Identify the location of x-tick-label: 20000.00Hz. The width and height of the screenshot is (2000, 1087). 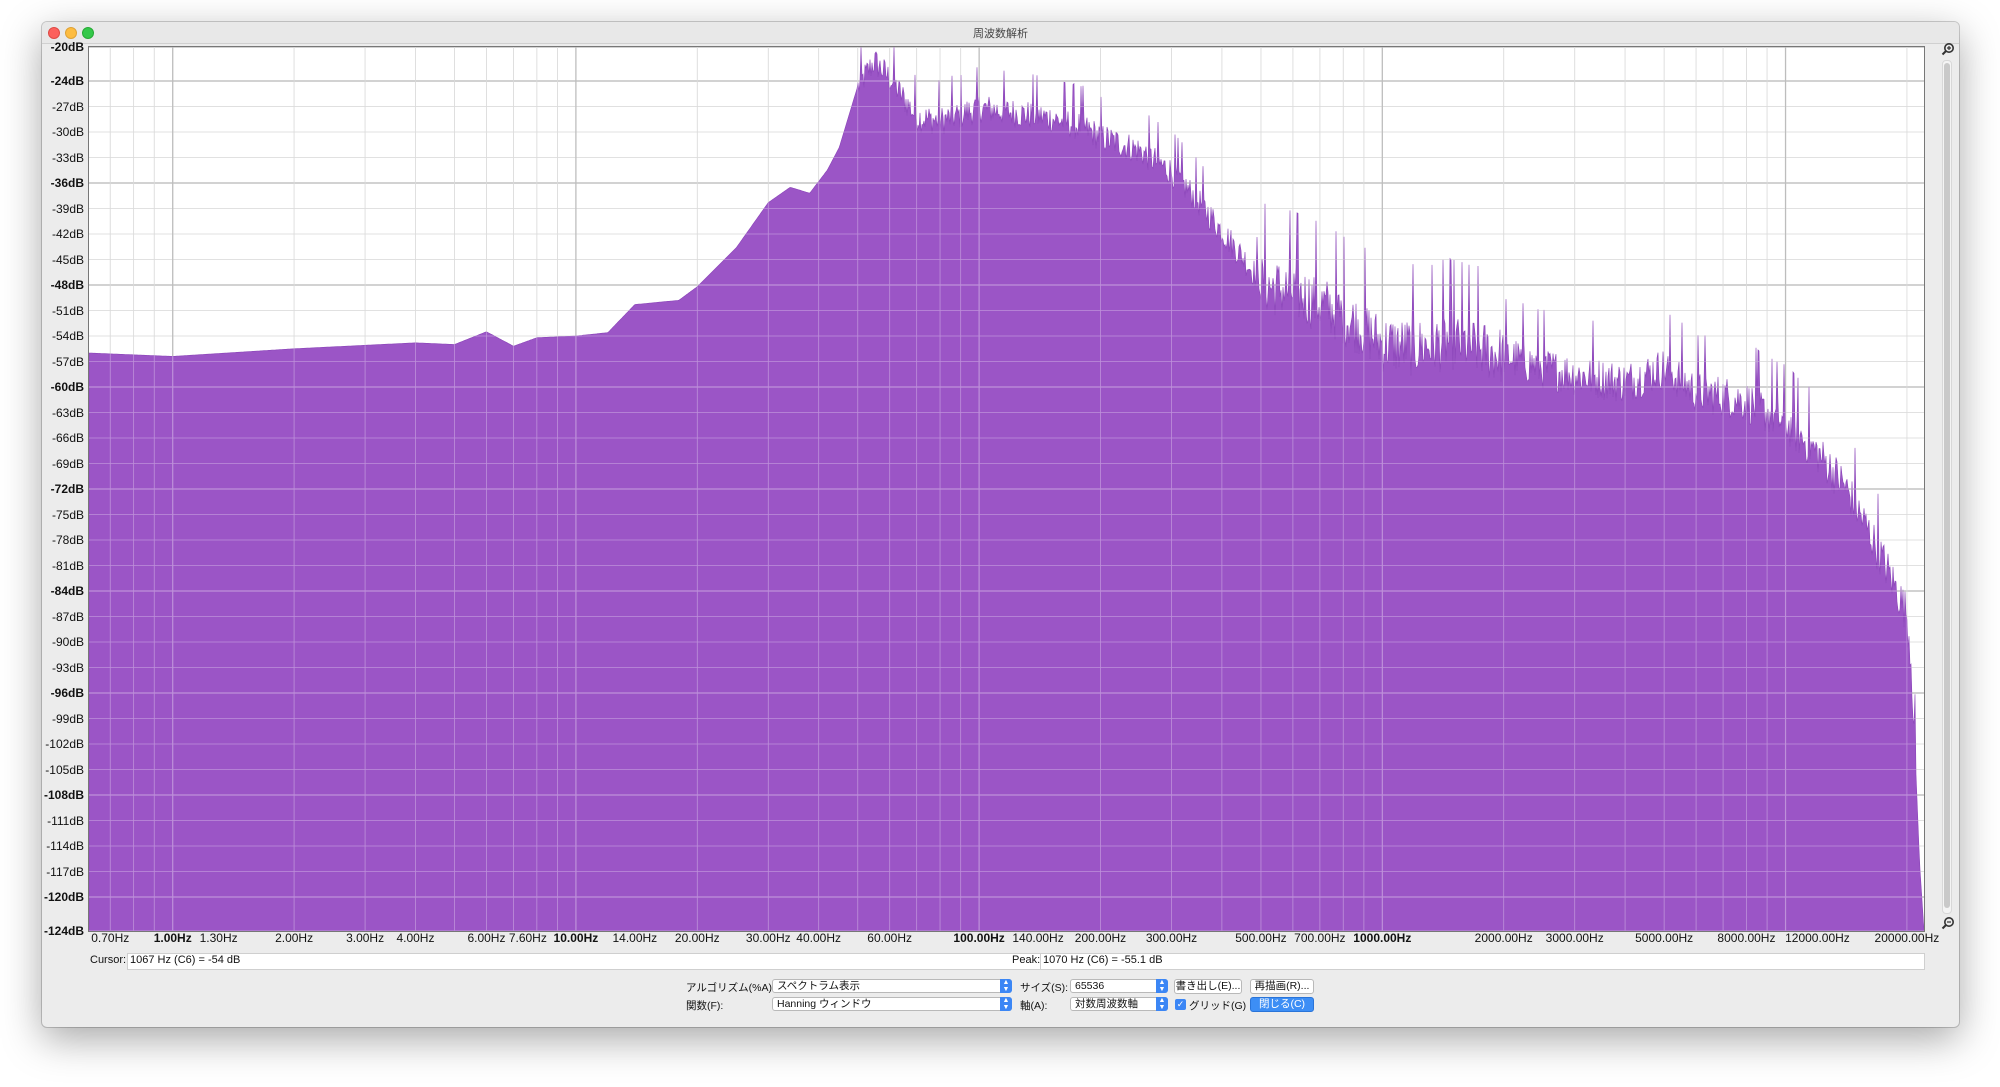
(1907, 938).